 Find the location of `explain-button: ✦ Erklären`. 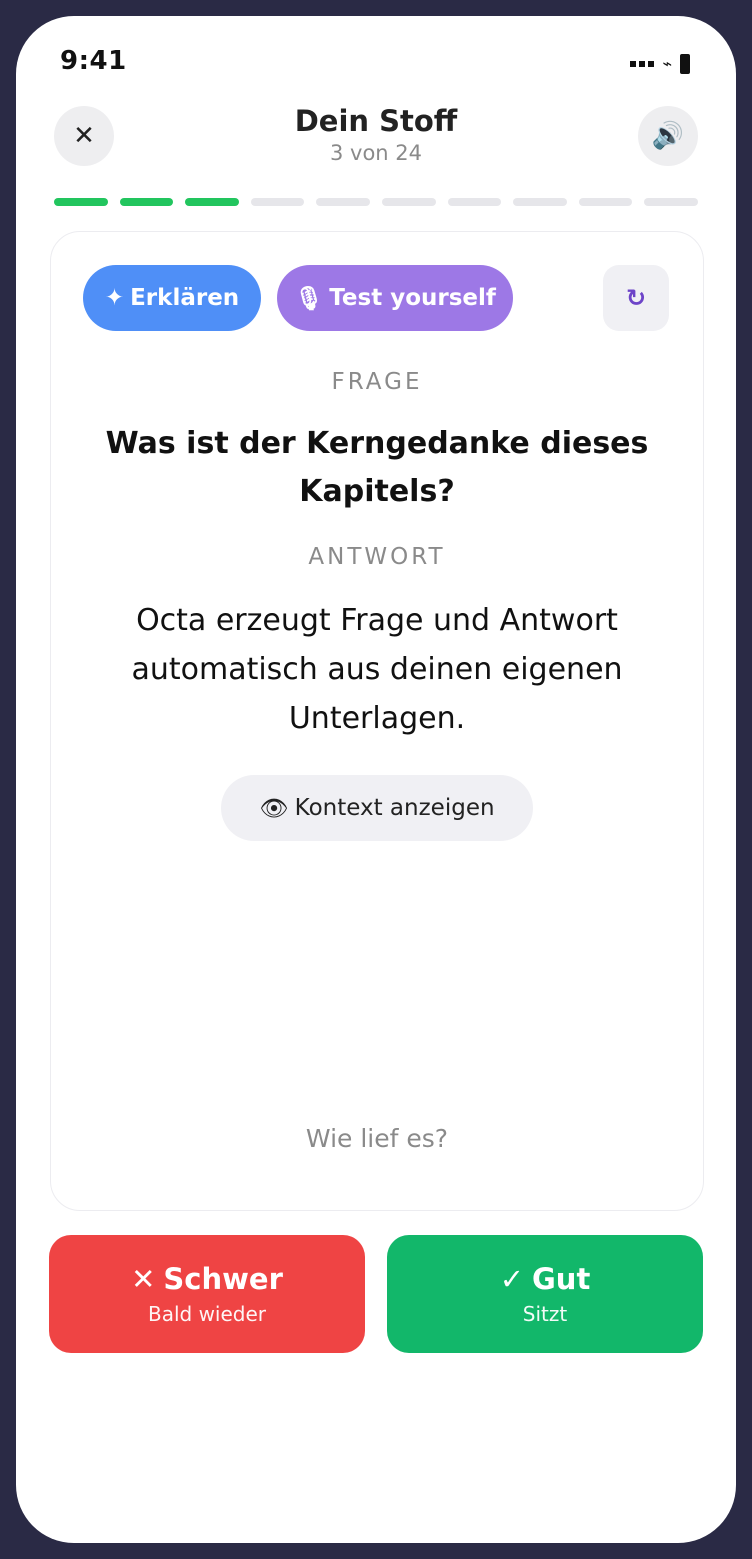

explain-button: ✦ Erklären is located at coordinates (172, 298).